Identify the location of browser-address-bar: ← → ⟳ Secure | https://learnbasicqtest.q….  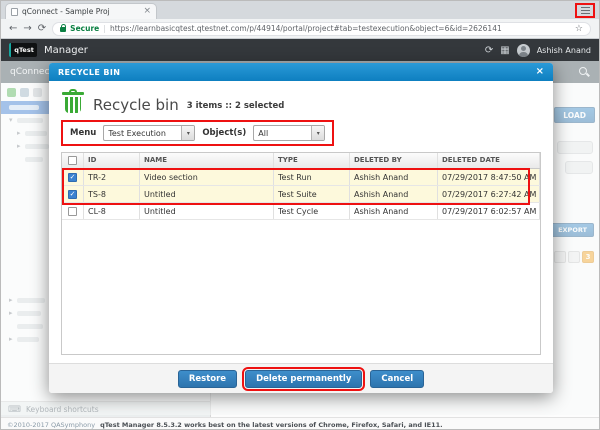
(300, 29).